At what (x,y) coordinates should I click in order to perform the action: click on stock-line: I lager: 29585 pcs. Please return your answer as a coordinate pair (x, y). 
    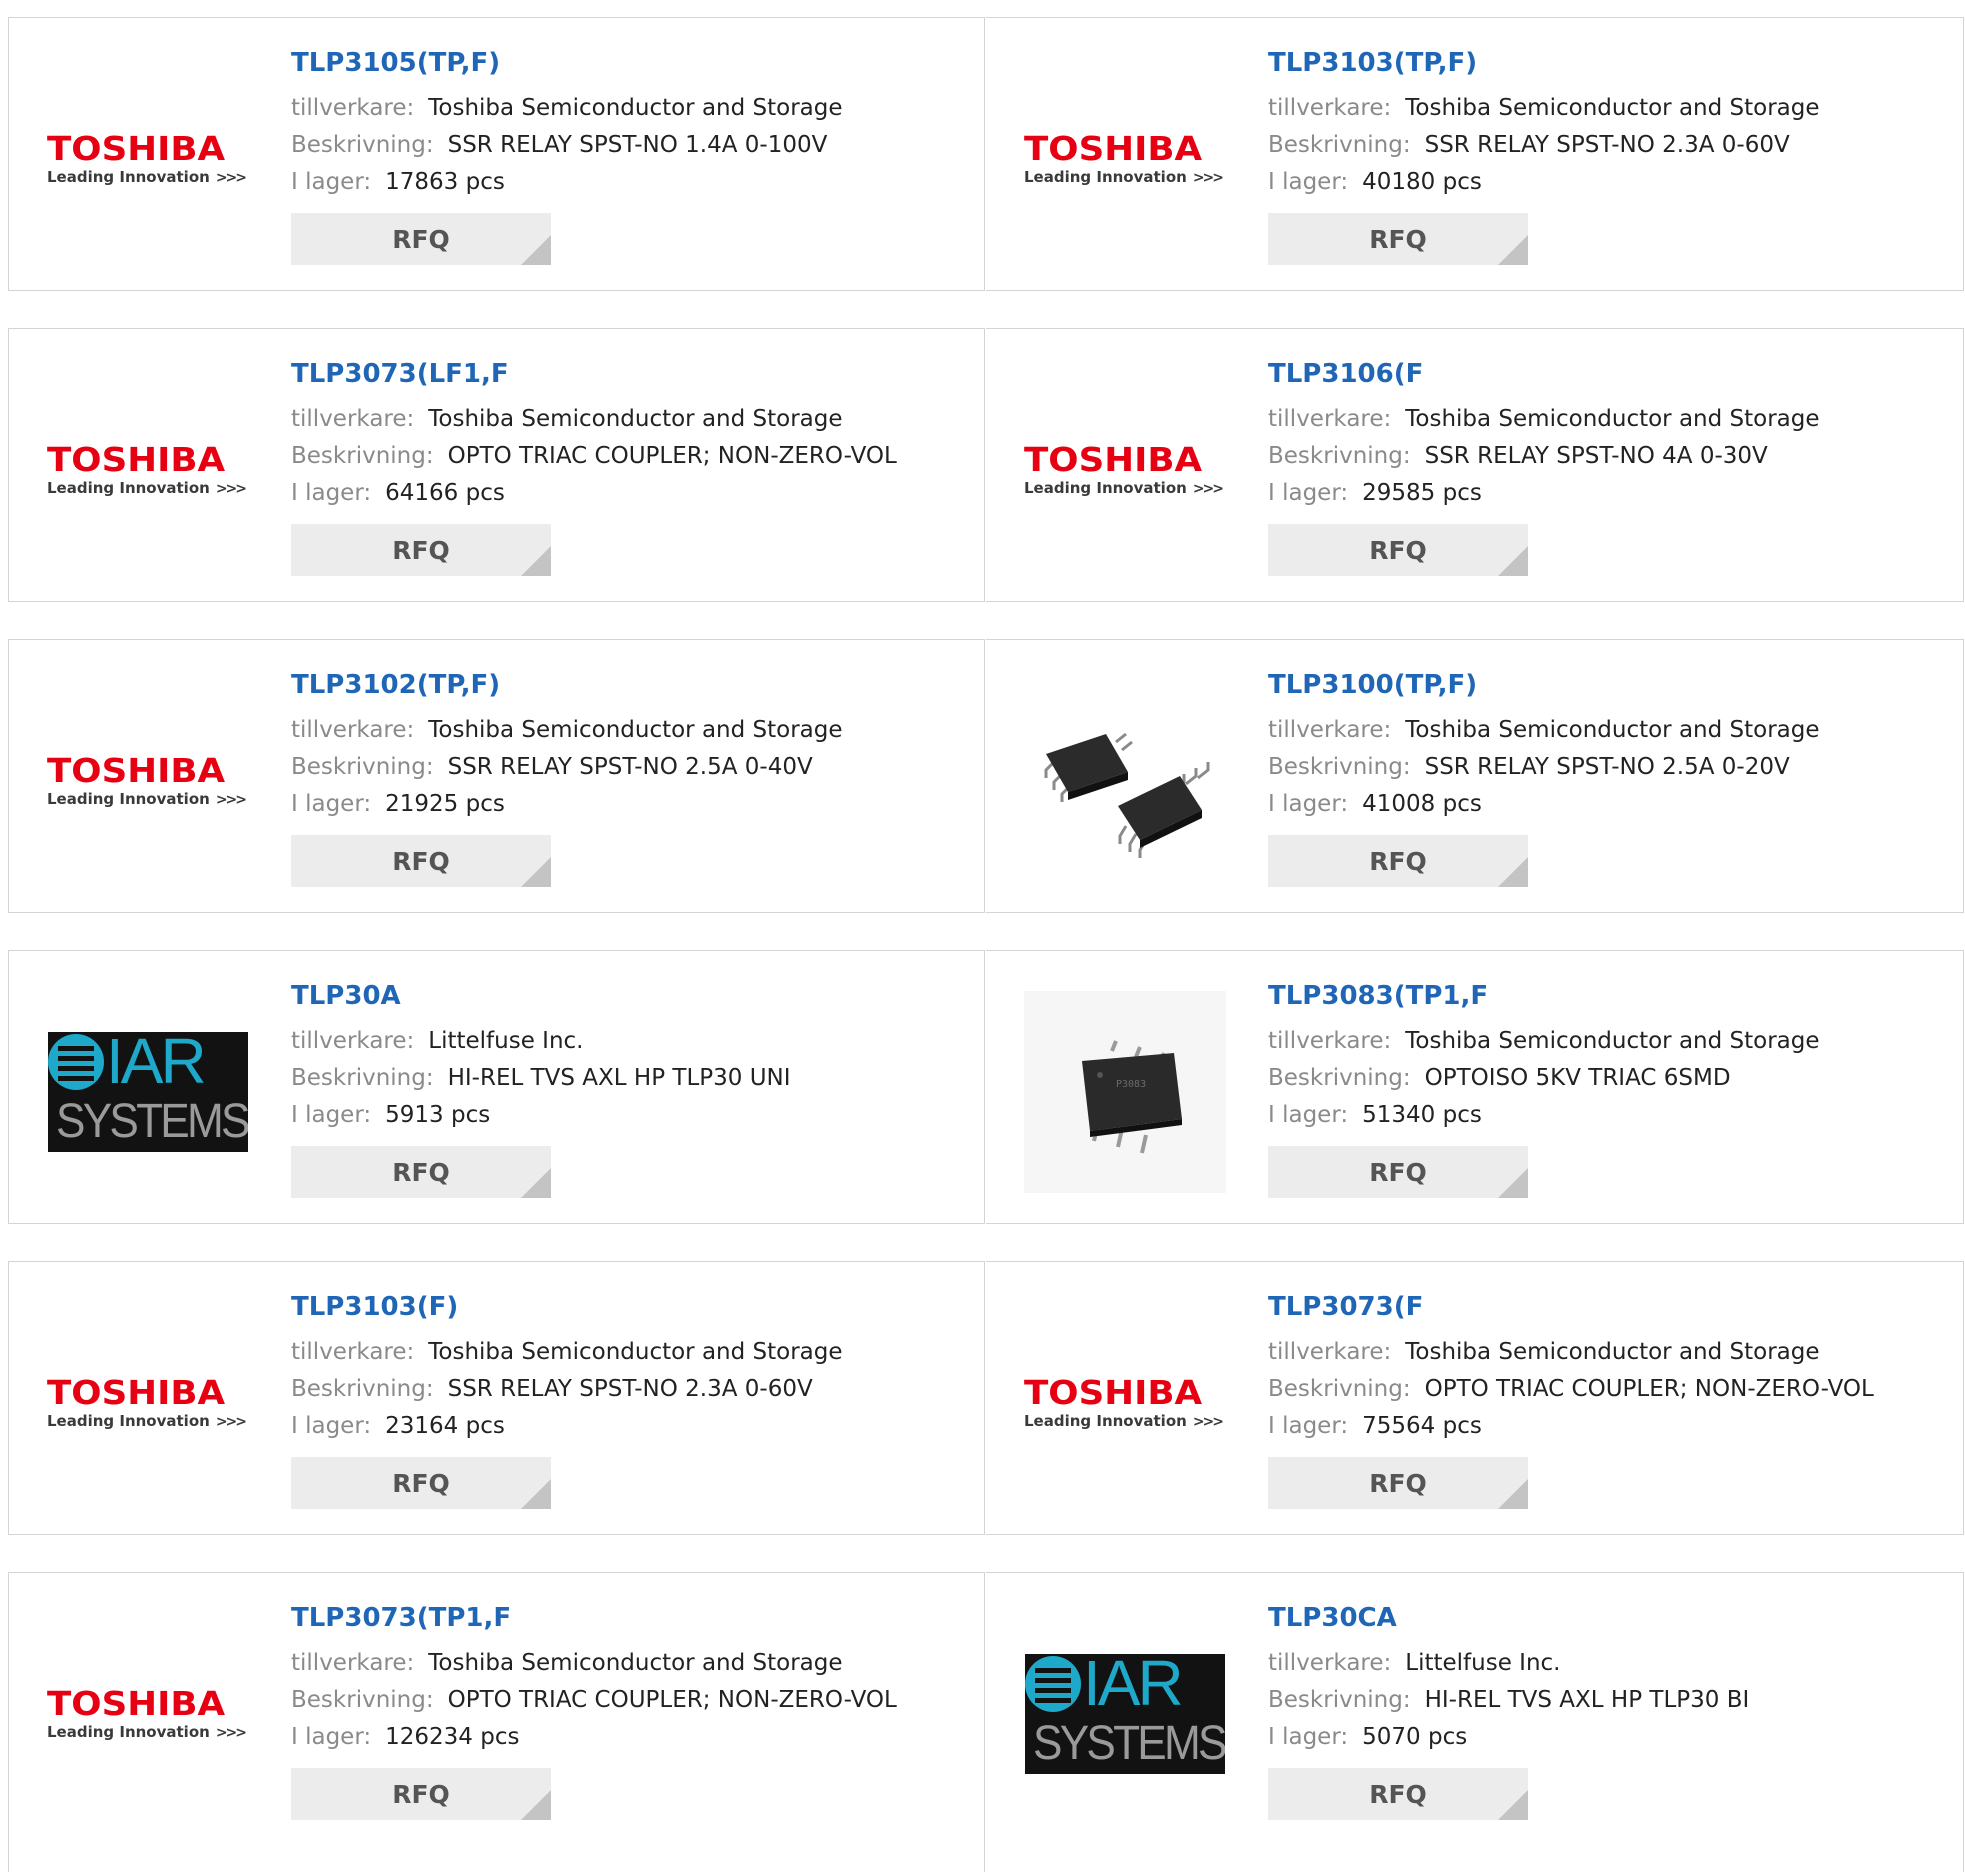
    Looking at the image, I should click on (1544, 493).